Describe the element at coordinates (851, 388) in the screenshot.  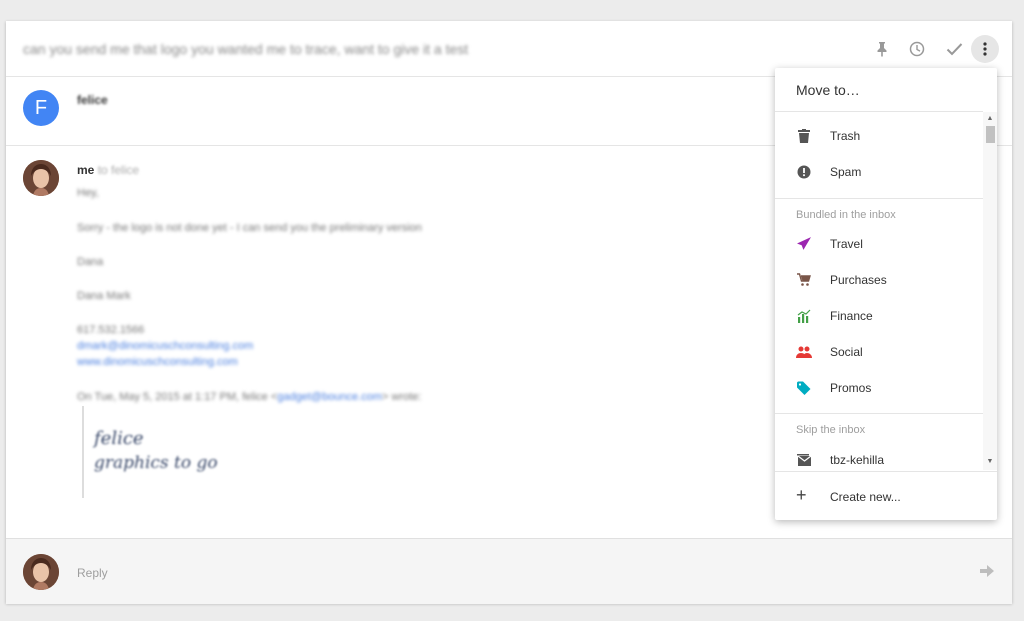
I see `menu-item-label: Promos` at that location.